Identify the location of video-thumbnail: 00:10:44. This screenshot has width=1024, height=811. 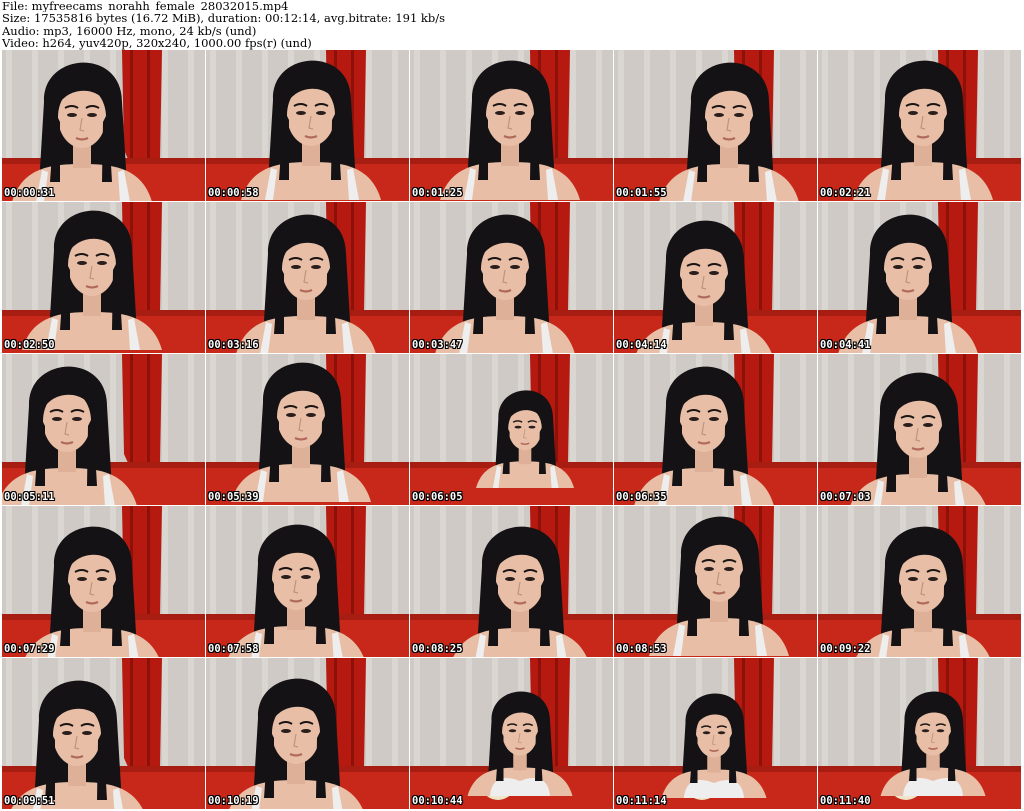
(511, 733).